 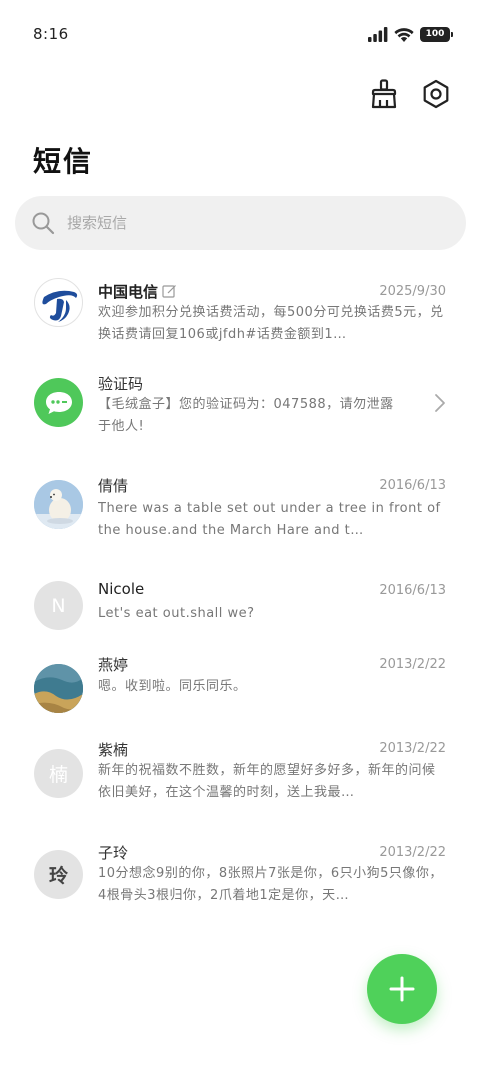 I want to click on conversation-name: 倩倩, so click(x=113, y=485).